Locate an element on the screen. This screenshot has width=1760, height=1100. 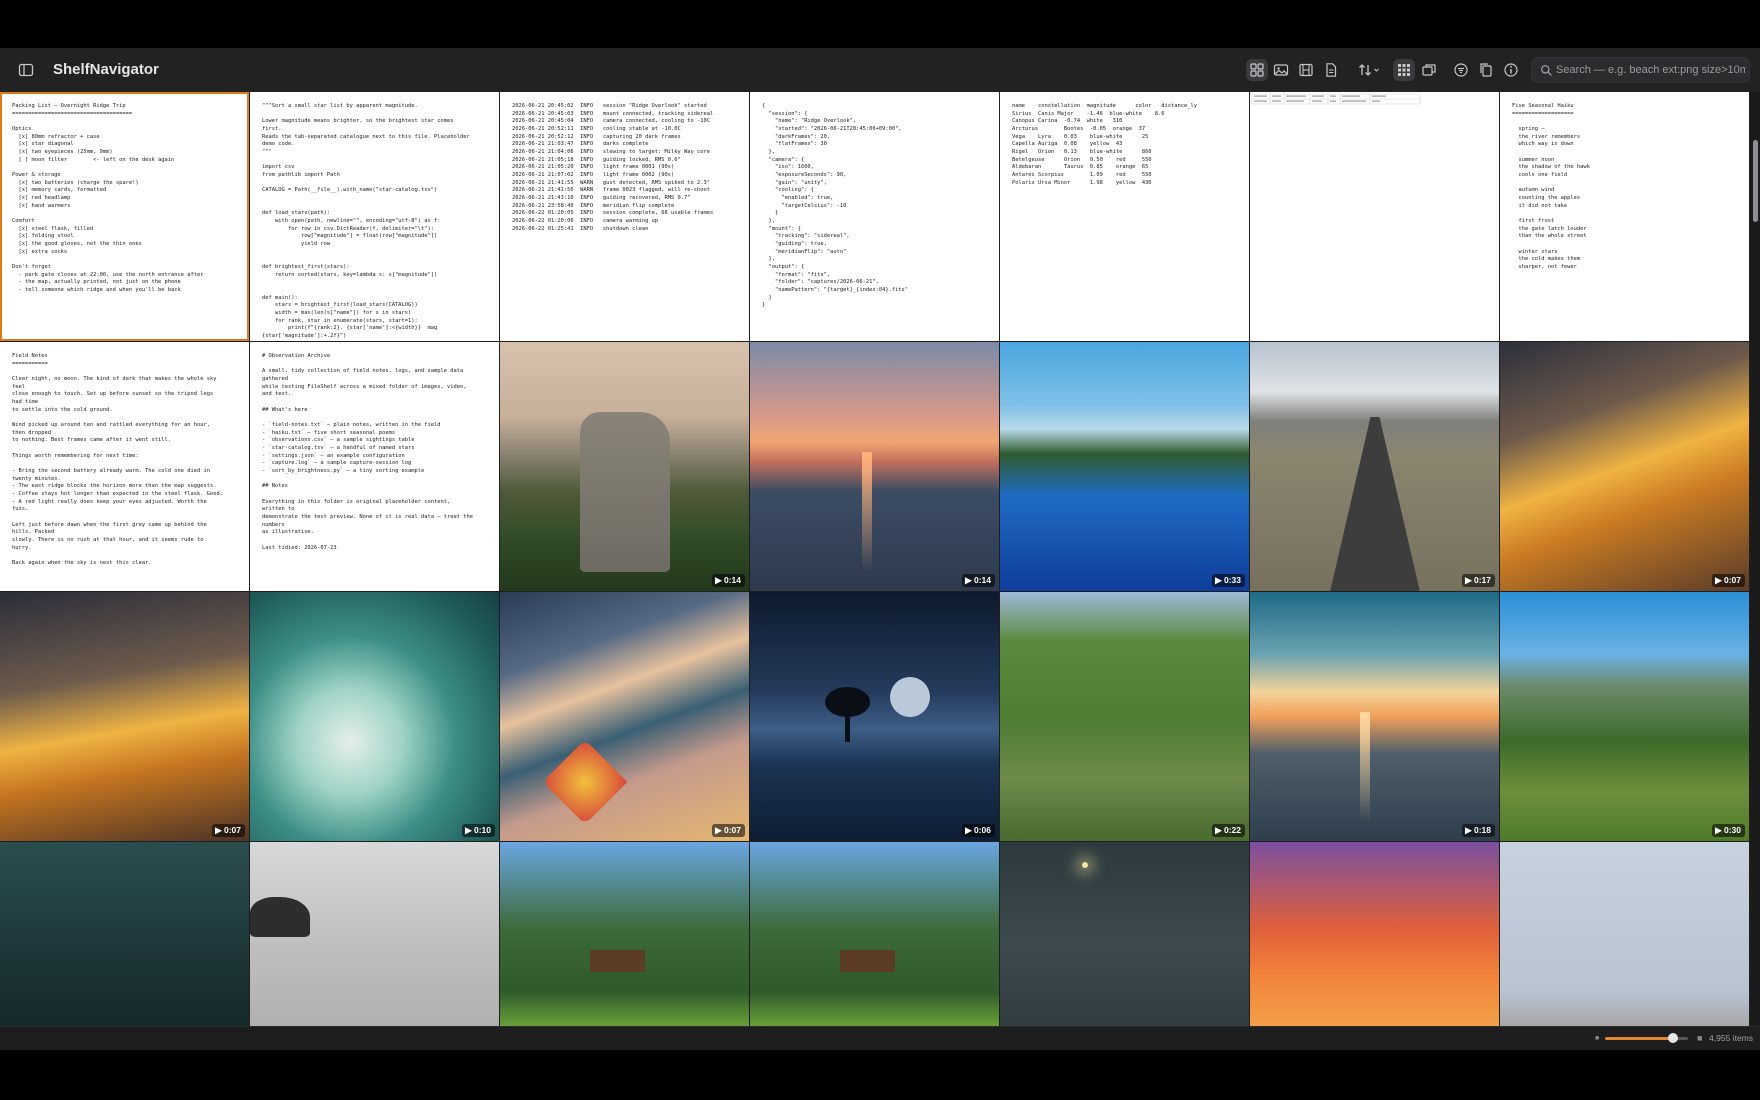
large-thumb-icon: ■ is located at coordinates (1700, 1038).